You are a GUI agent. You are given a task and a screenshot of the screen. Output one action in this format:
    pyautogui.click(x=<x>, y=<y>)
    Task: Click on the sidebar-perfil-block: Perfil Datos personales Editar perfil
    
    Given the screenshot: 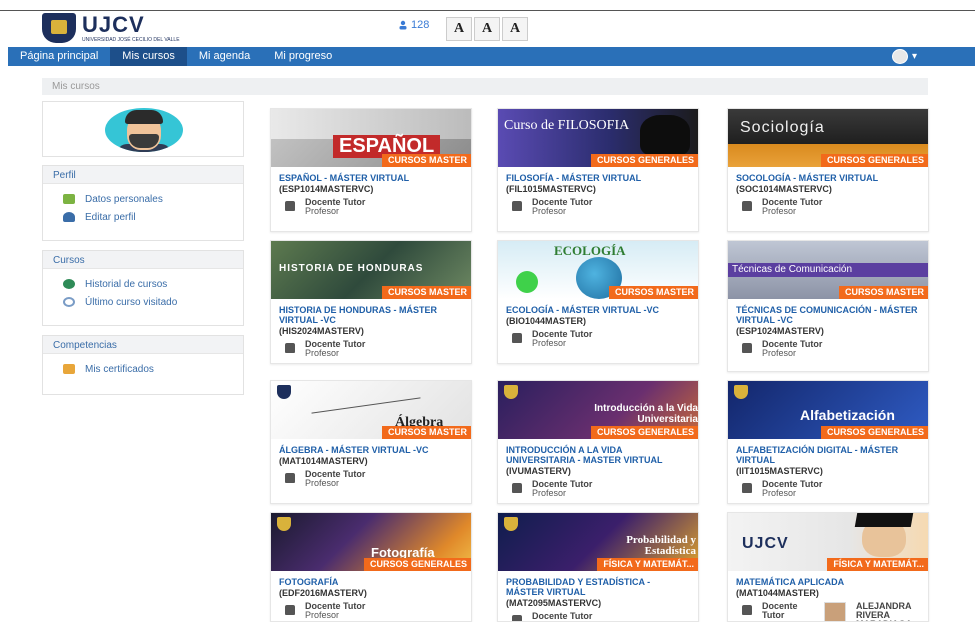 What is the action you would take?
    pyautogui.click(x=143, y=203)
    